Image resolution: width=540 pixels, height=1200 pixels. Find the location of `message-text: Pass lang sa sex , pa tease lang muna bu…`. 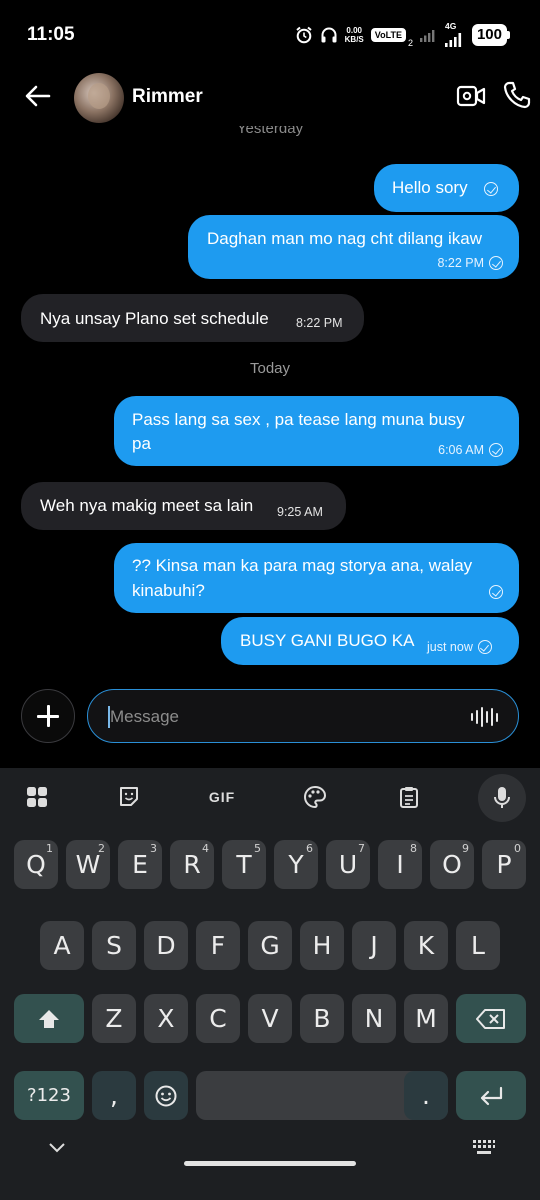

message-text: Pass lang sa sex , pa tease lang muna bu… is located at coordinates (298, 419).